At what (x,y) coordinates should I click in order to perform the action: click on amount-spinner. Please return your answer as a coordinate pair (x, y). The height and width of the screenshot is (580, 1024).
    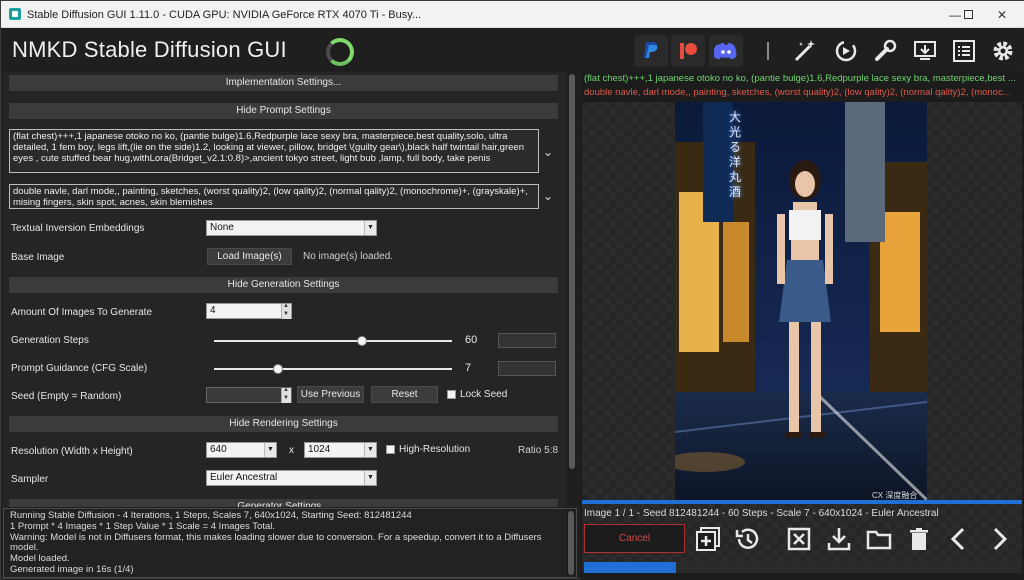
    Looking at the image, I should click on (286, 311).